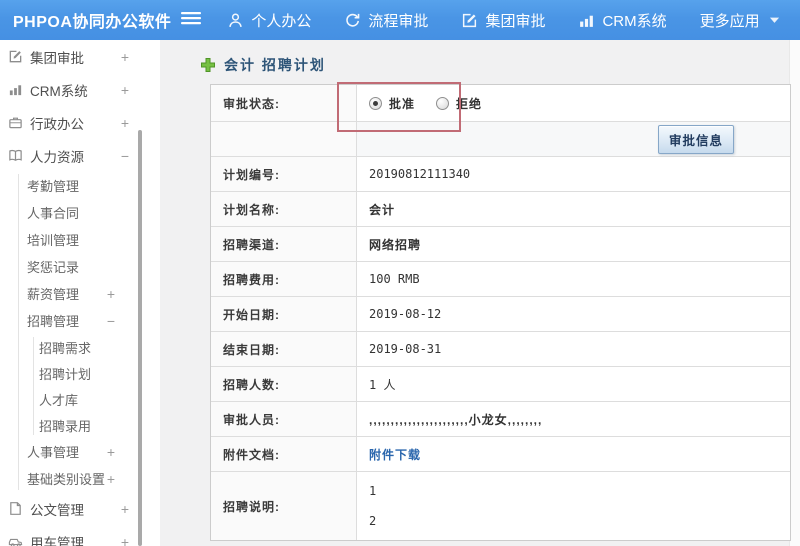 The width and height of the screenshot is (800, 546). I want to click on nav-item-label: 流程审批, so click(398, 21).